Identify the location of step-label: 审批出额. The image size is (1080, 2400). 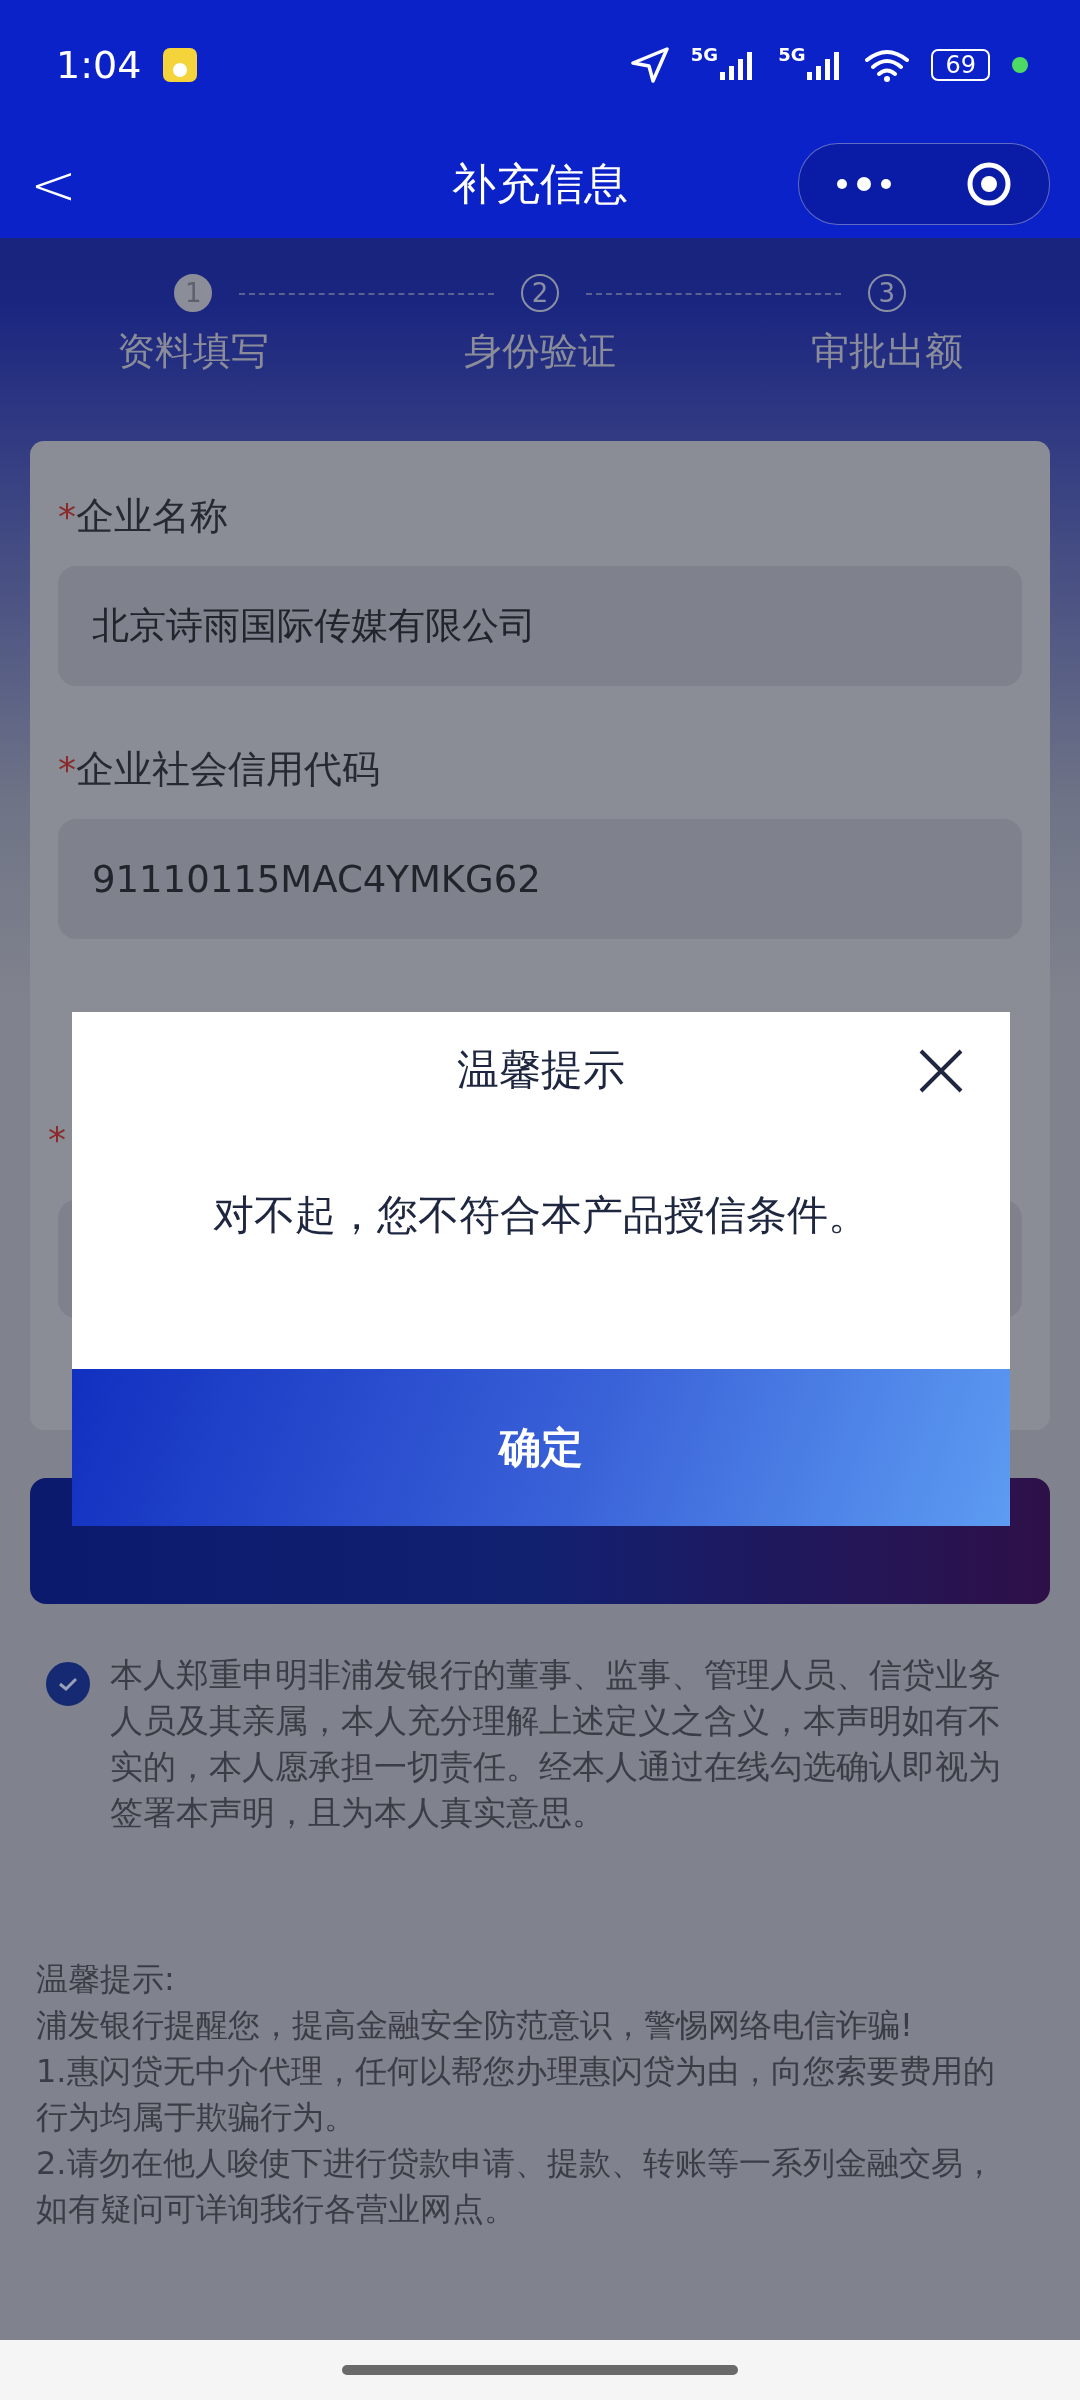
(886, 351).